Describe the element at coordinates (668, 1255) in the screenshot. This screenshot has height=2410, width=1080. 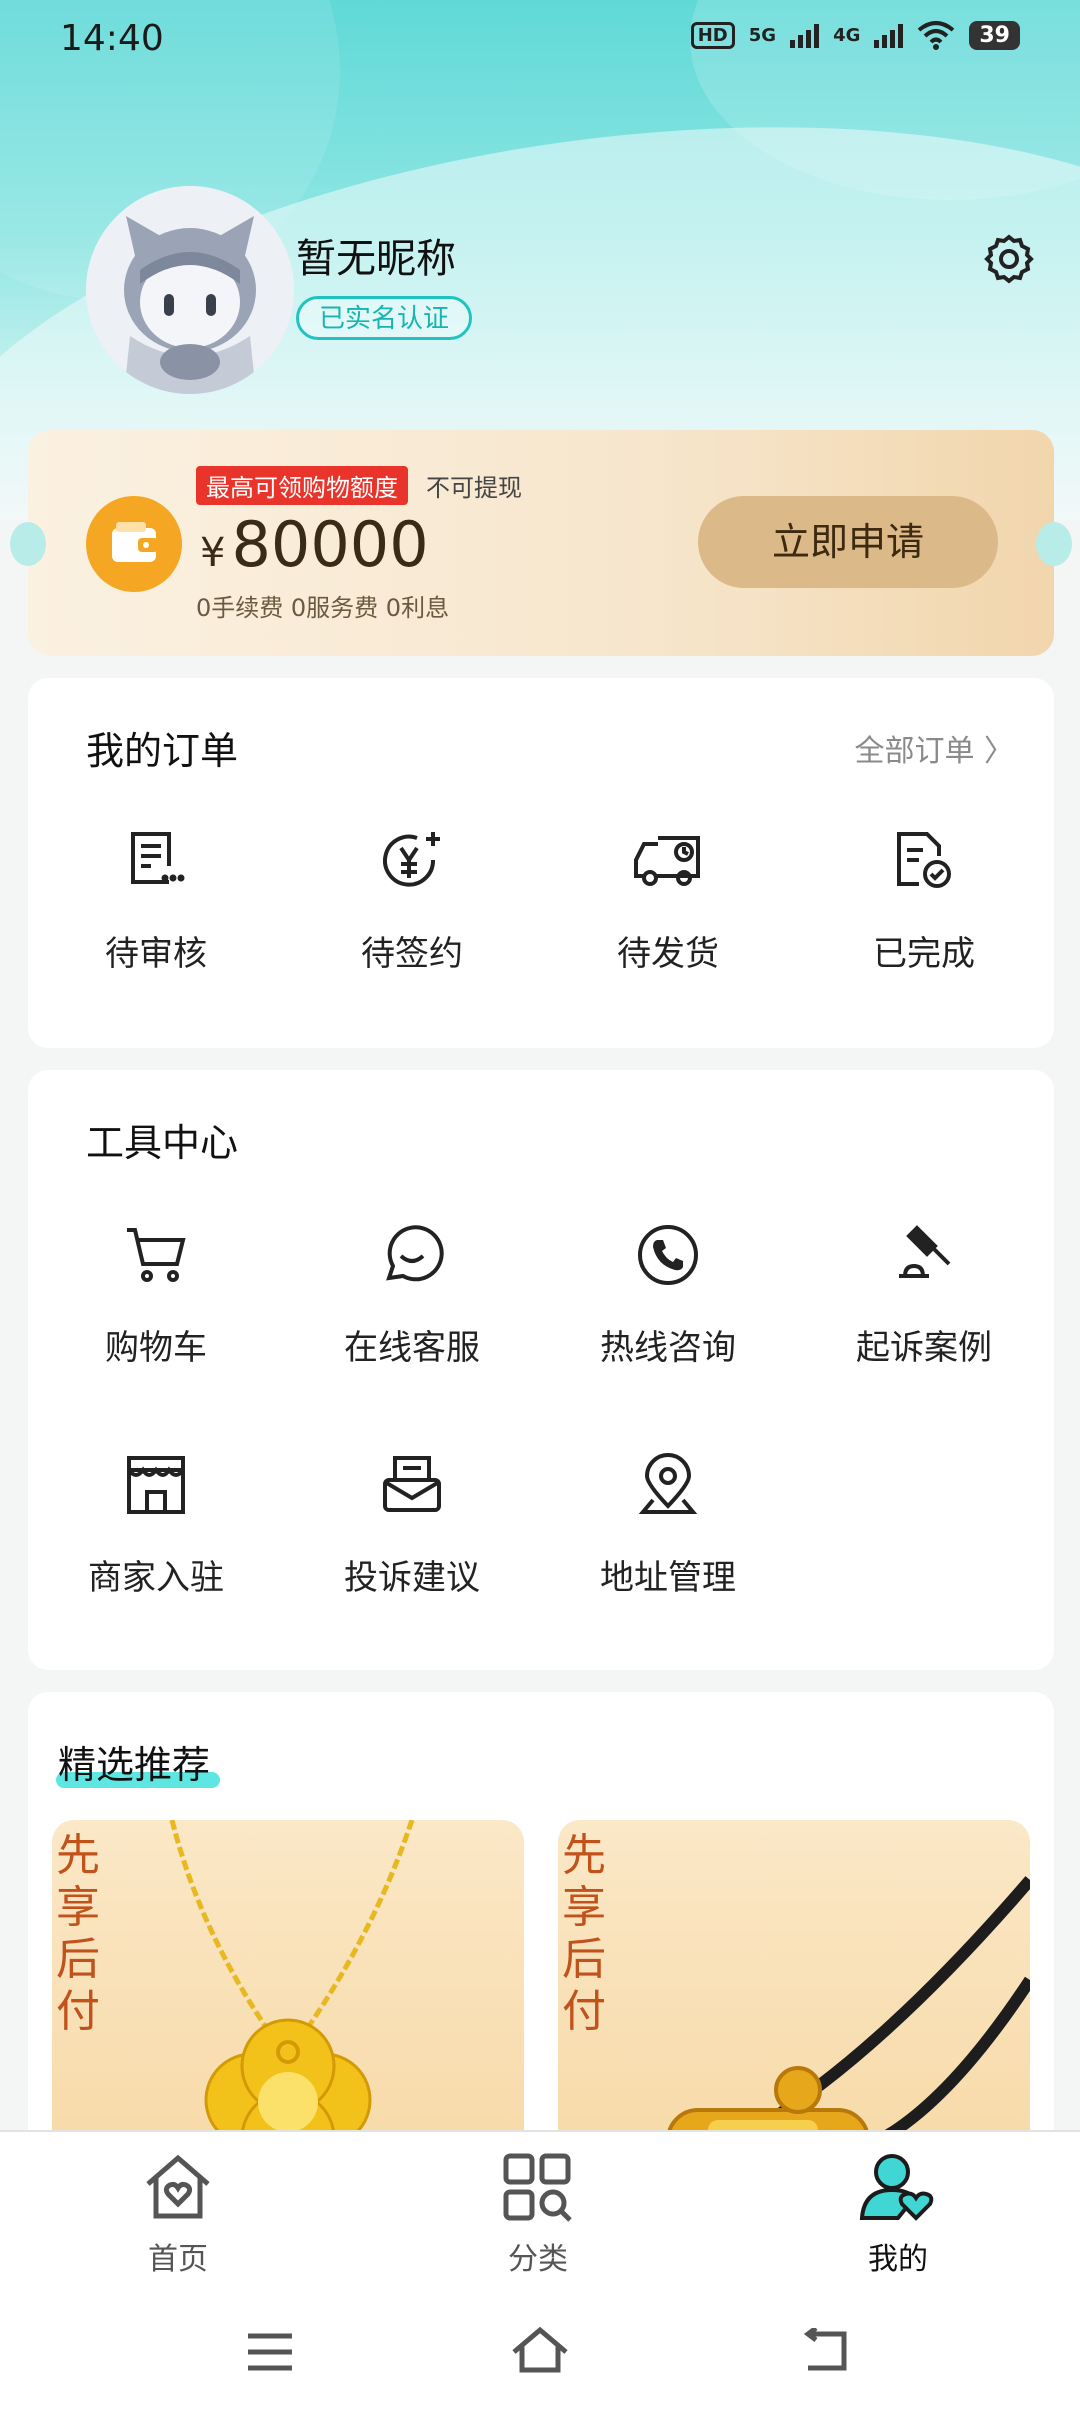
I see `phone-icon` at that location.